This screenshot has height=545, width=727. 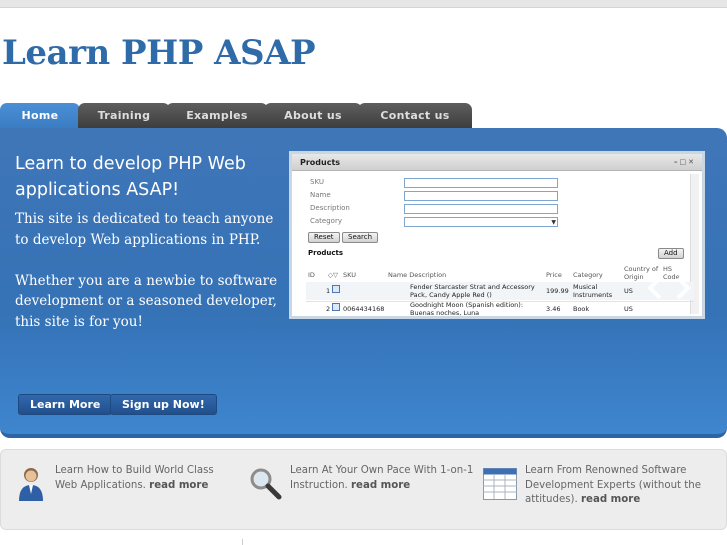 I want to click on field-label-description: Description, so click(x=330, y=208).